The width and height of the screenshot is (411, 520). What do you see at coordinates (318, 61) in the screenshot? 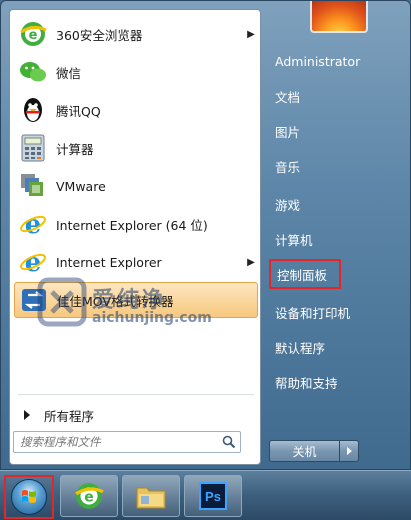
I see `link-label: Administrator` at bounding box center [318, 61].